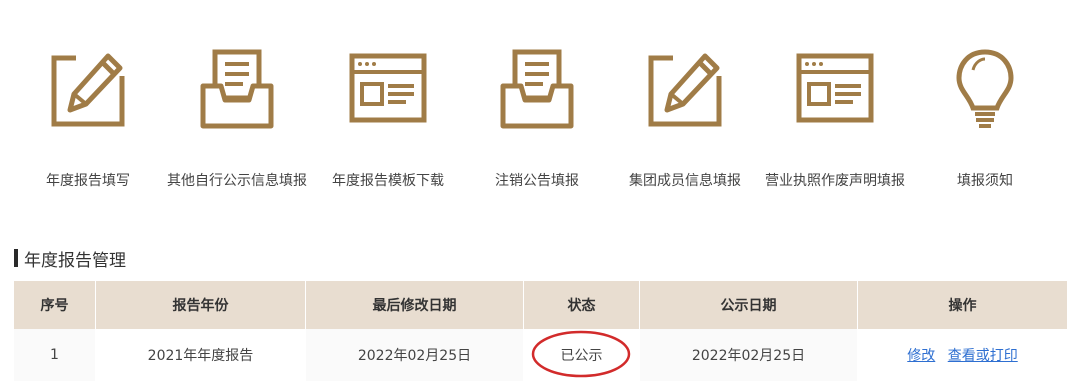 This screenshot has height=383, width=1080. What do you see at coordinates (388, 181) in the screenshot?
I see `icon-label: 年度报告模板下载` at bounding box center [388, 181].